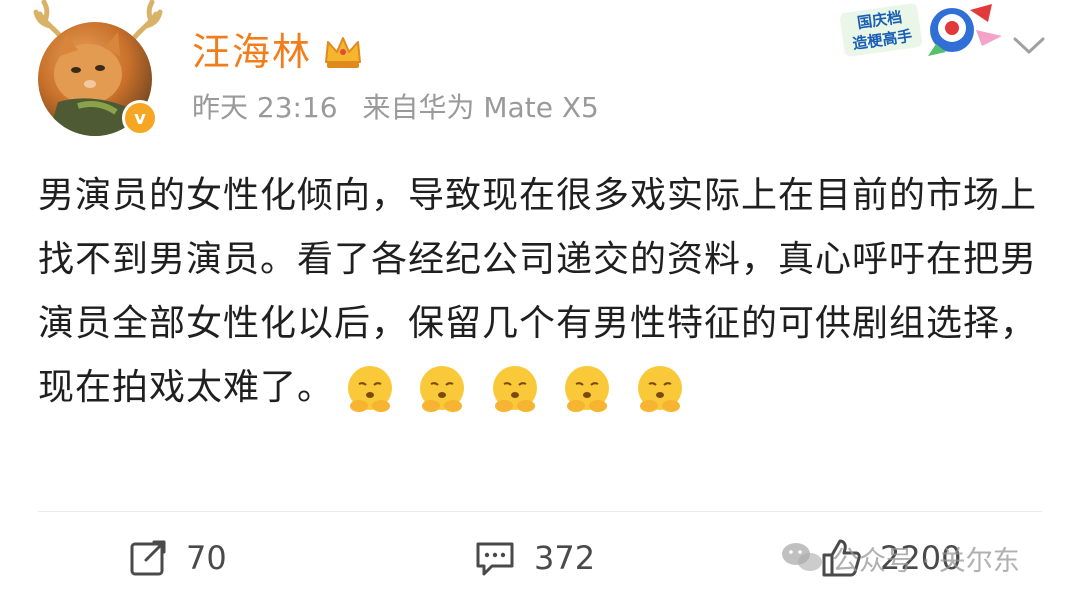  I want to click on emoji-row, so click(519, 389).